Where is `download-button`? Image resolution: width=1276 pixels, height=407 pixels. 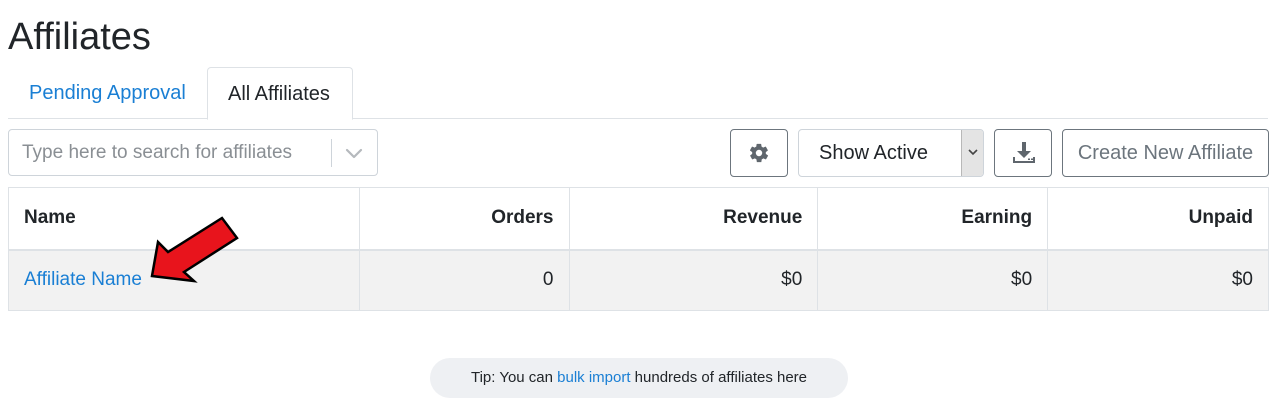 download-button is located at coordinates (1023, 153).